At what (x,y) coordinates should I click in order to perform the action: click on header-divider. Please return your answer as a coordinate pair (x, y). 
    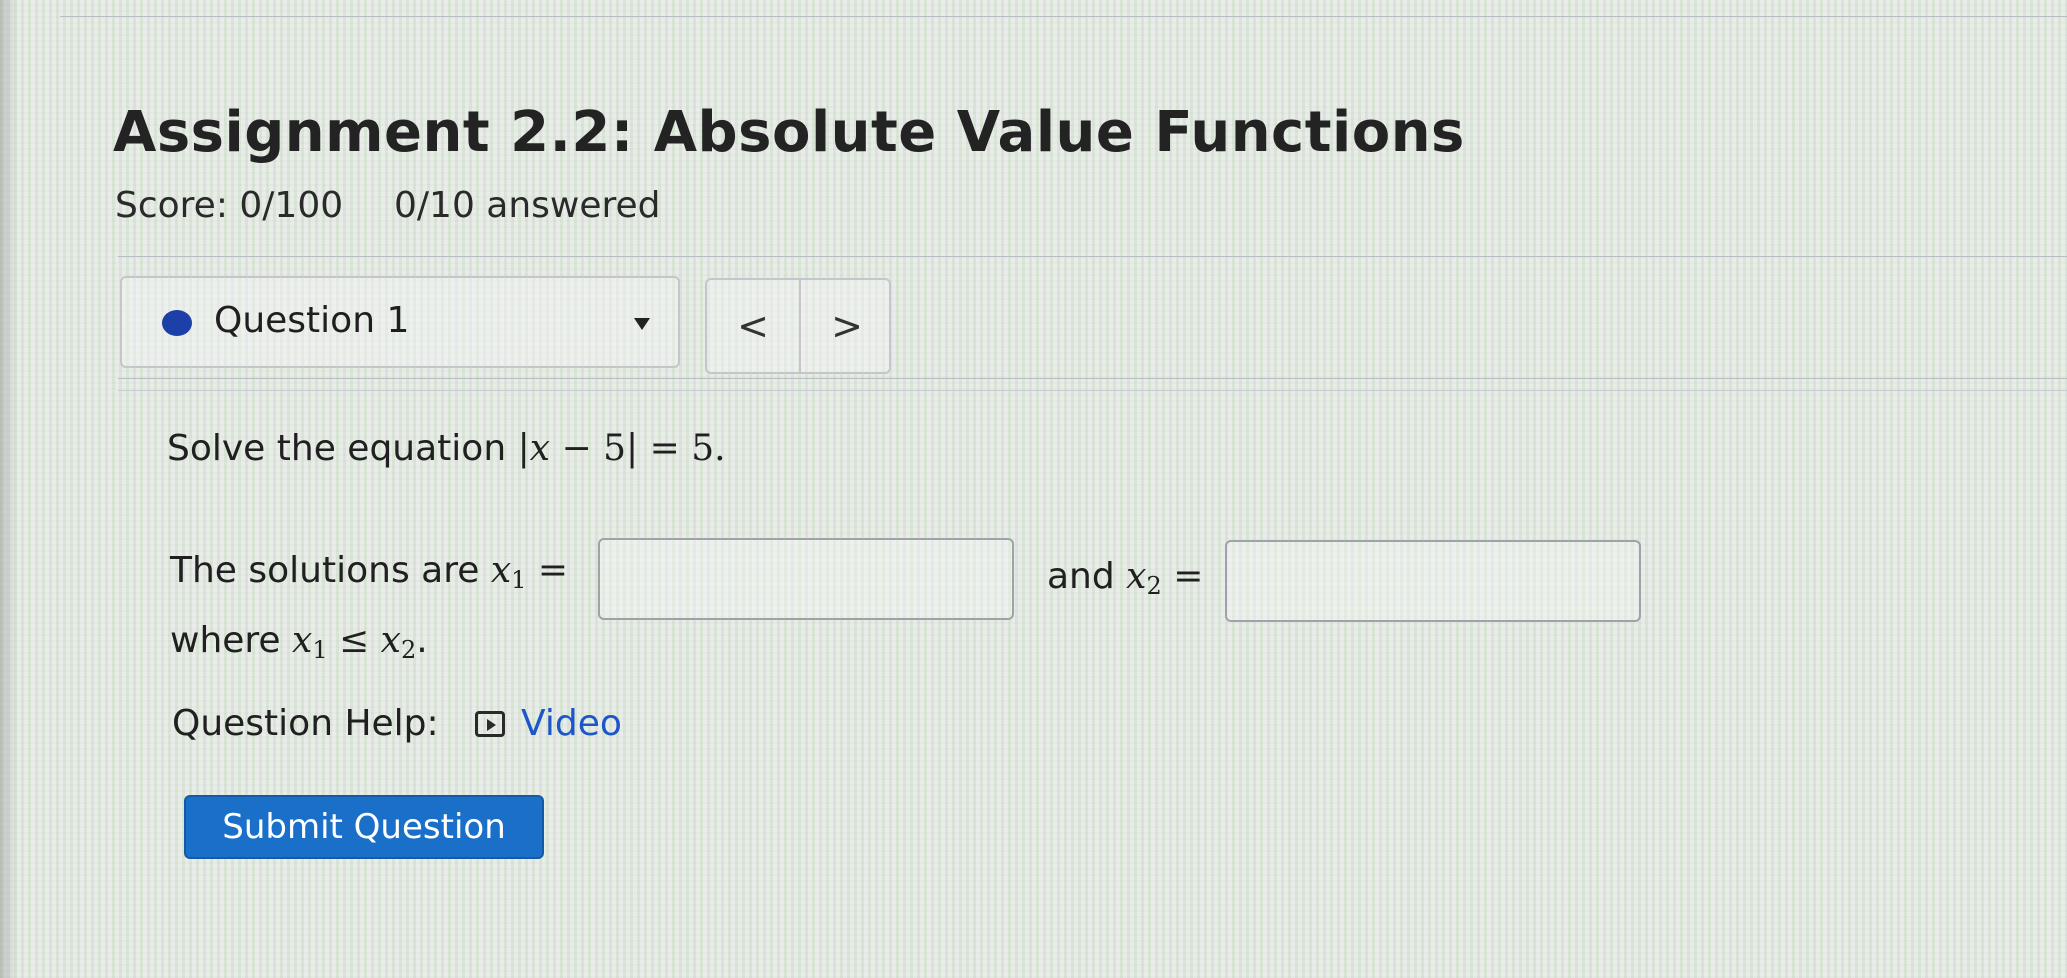
    Looking at the image, I should click on (1092, 256).